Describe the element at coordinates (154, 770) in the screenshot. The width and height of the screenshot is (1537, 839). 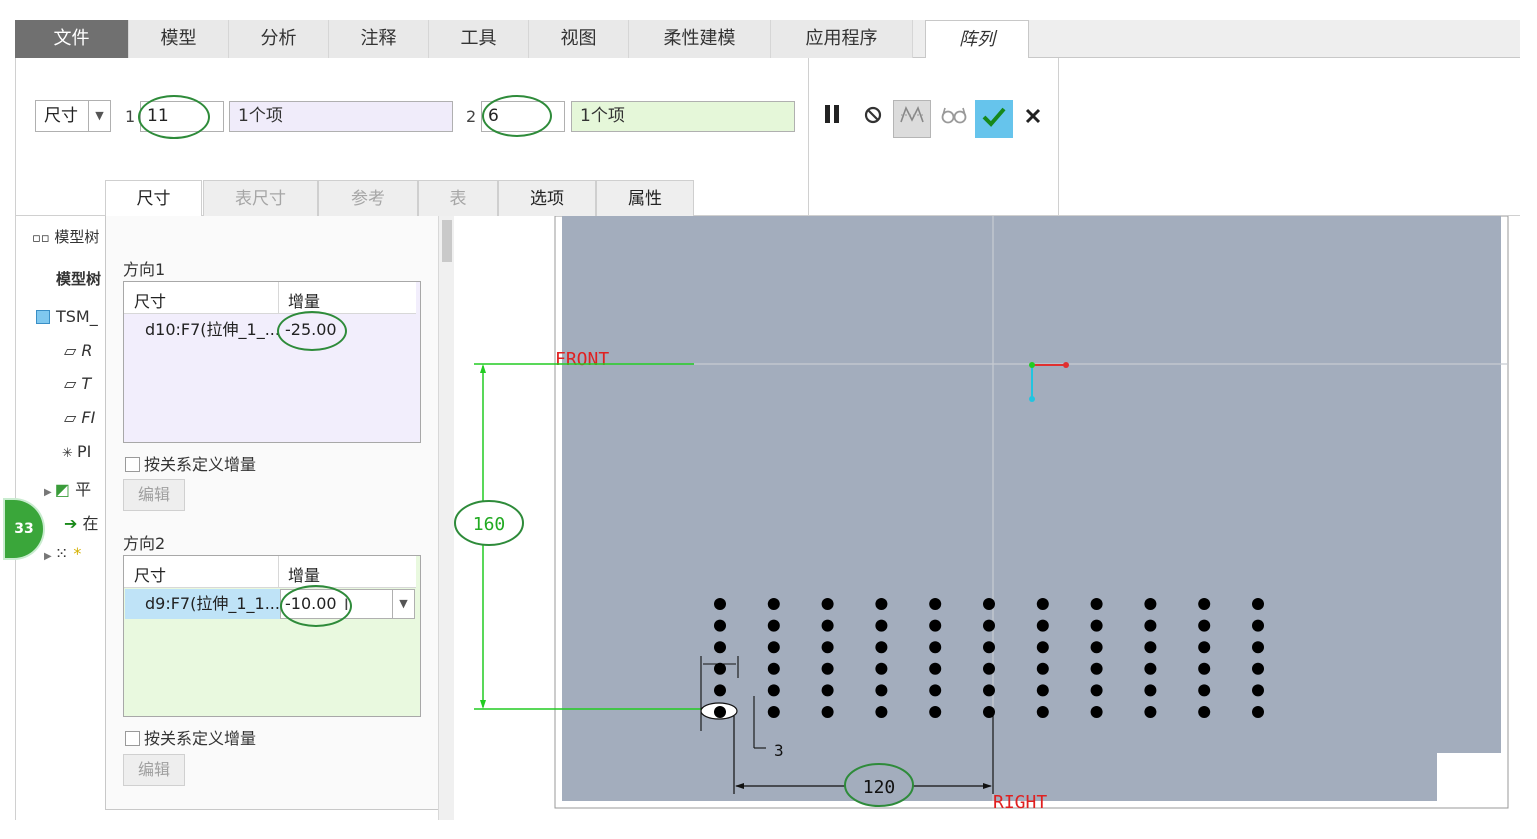
I see `direction2-edit-button: 编辑` at that location.